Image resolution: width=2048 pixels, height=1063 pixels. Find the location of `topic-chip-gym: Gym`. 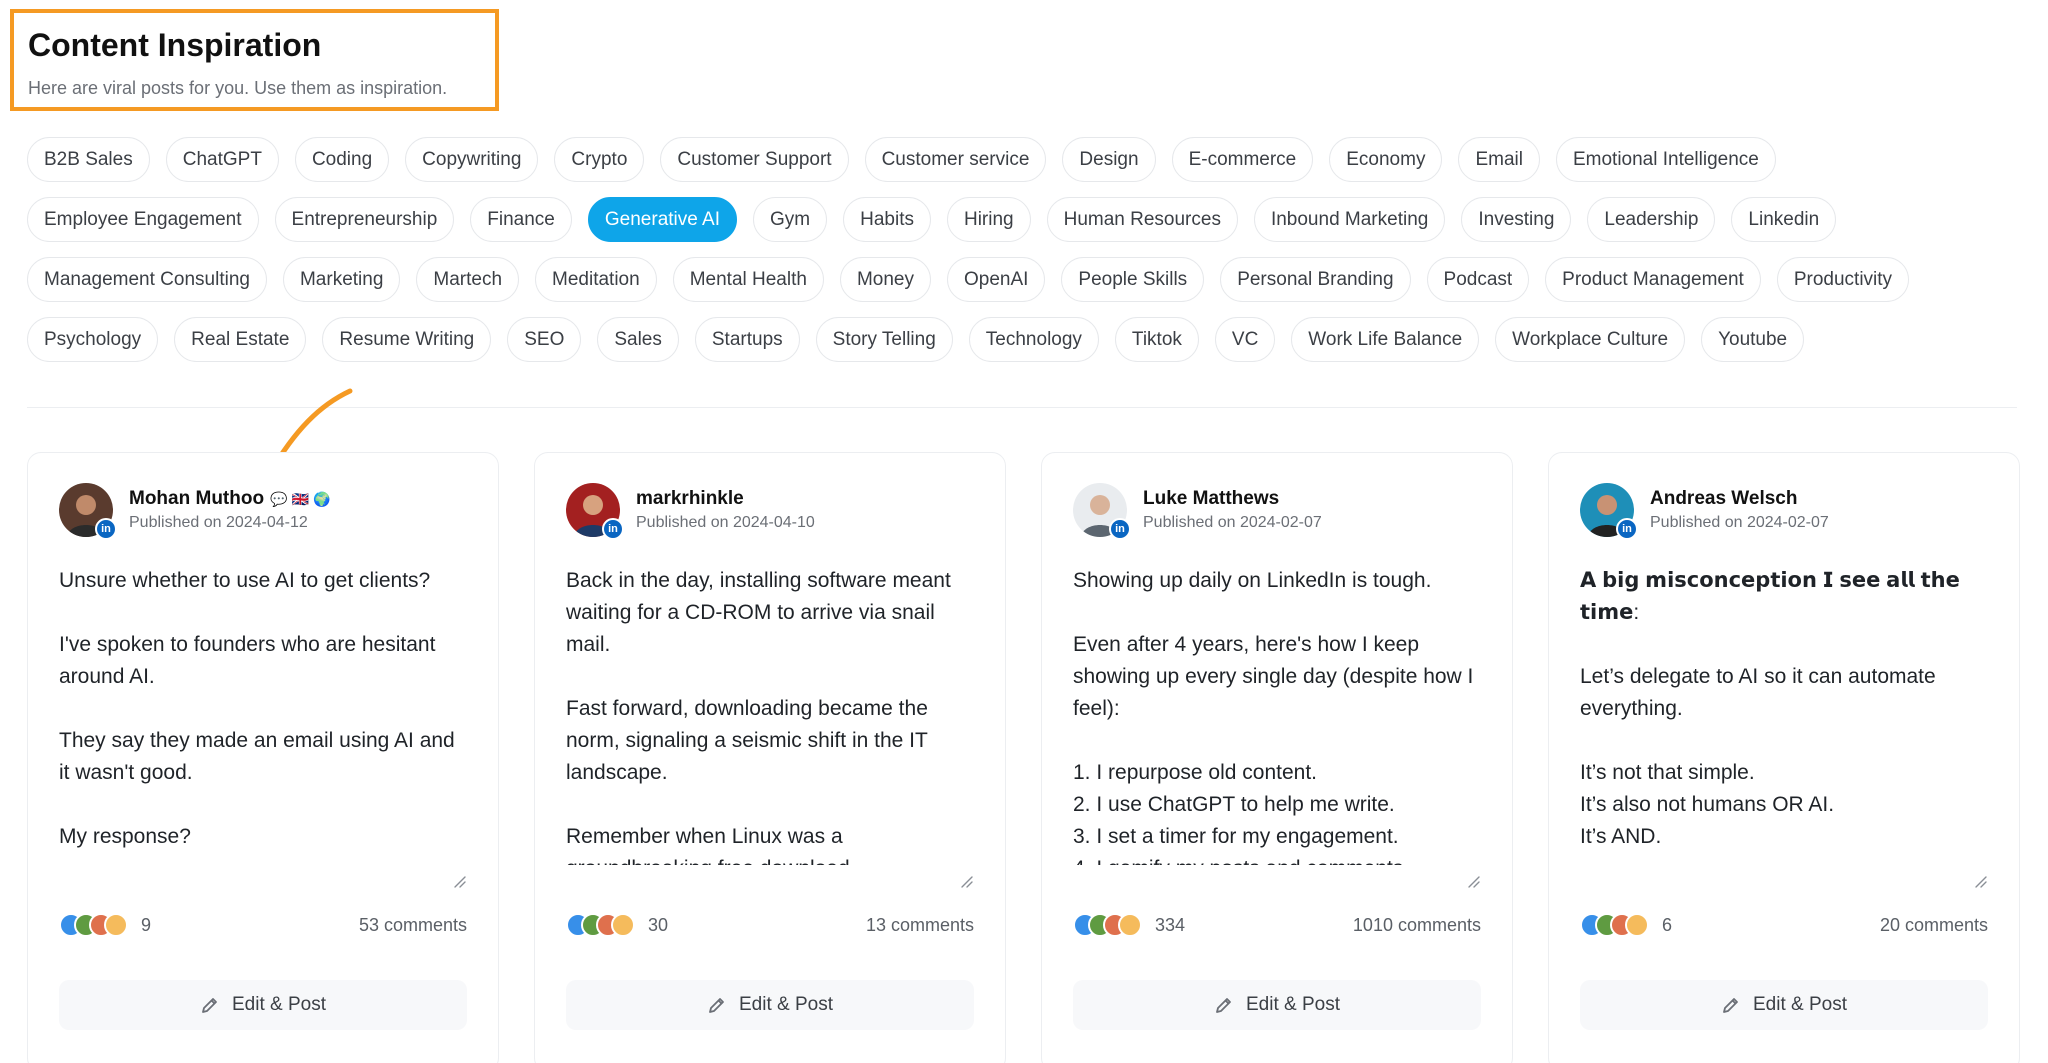

topic-chip-gym: Gym is located at coordinates (790, 219).